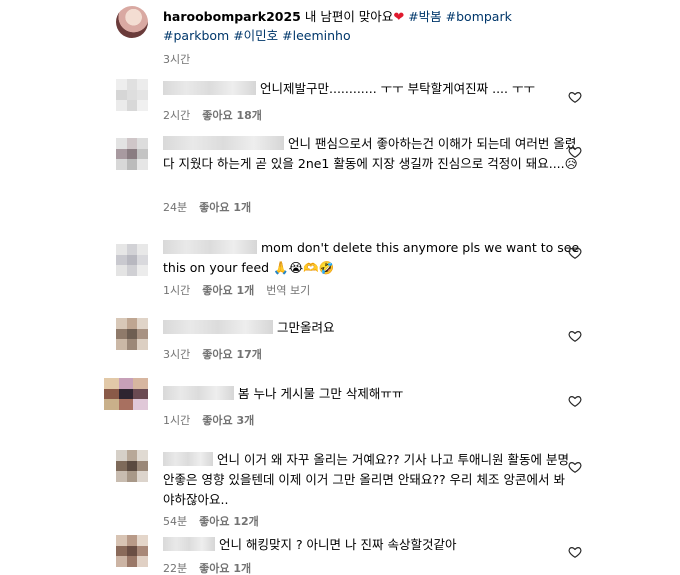 The image size is (680, 575). Describe the element at coordinates (314, 35) in the screenshot. I see `hashtag: #leeminho` at that location.